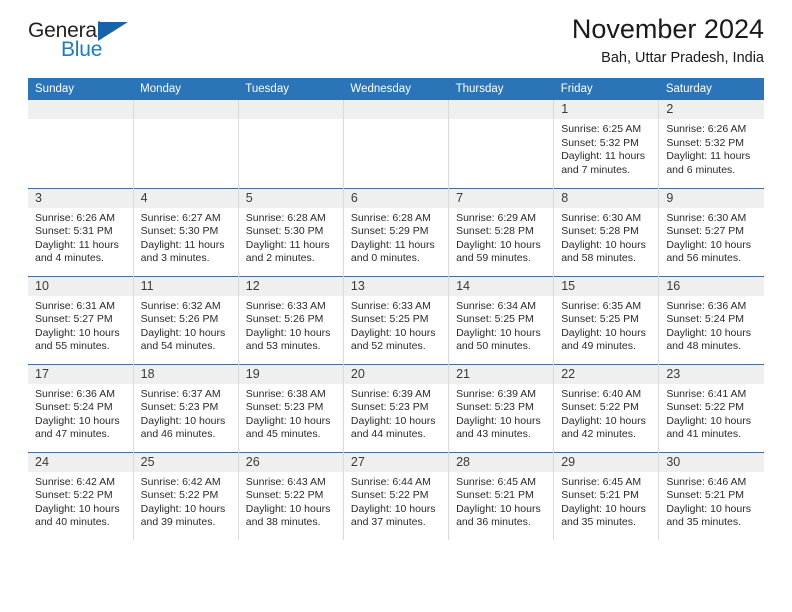 This screenshot has height=612, width=792. Describe the element at coordinates (290, 462) in the screenshot. I see `day-number: 26` at that location.